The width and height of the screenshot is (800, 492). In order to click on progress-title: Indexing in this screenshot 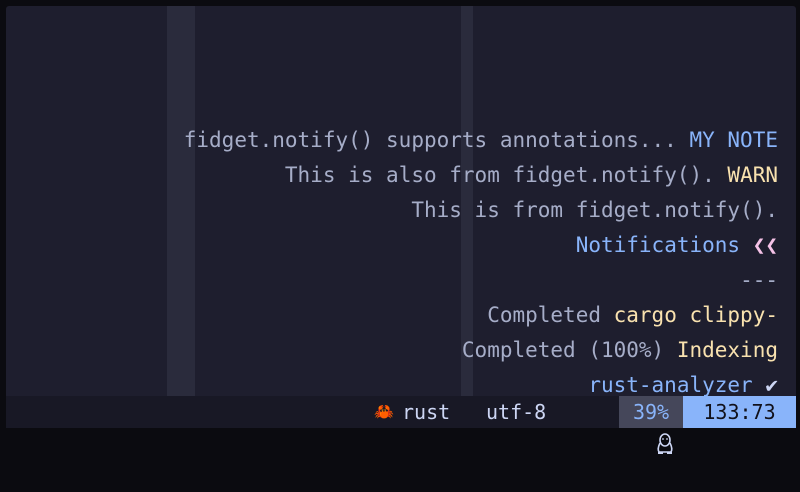, I will do `click(727, 350)`.